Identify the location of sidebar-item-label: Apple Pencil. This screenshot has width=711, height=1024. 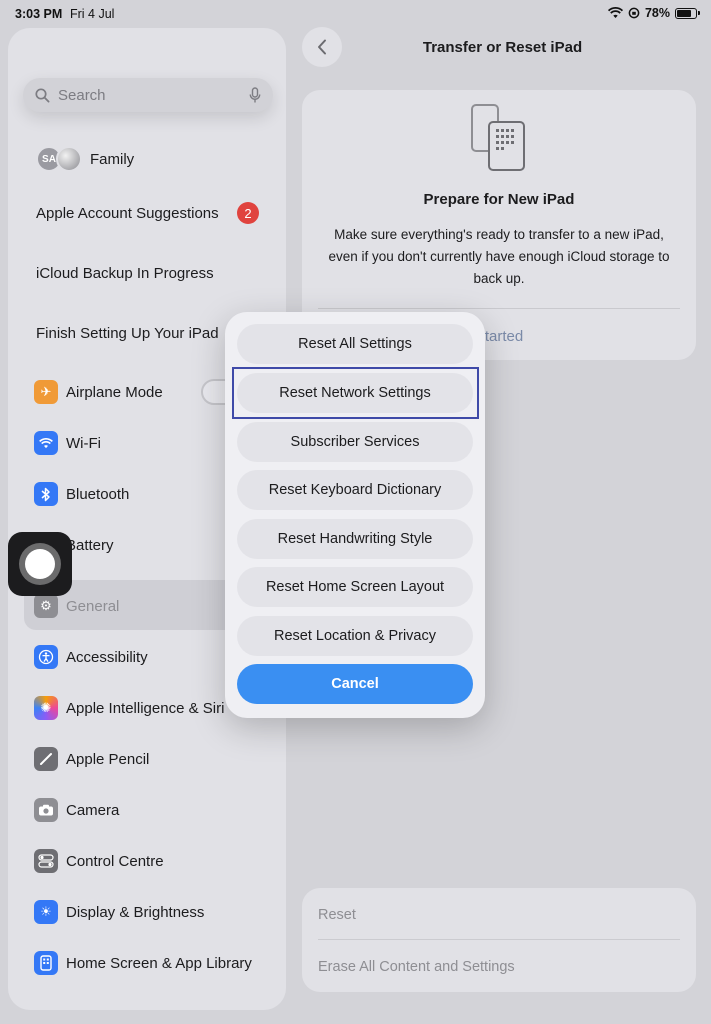
(108, 759).